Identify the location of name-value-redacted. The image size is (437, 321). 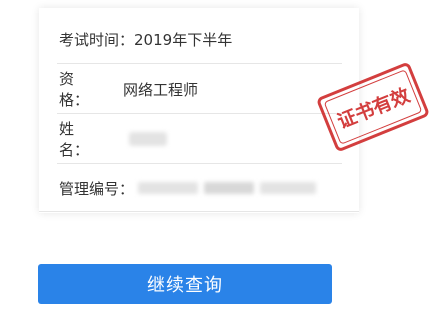
(148, 139).